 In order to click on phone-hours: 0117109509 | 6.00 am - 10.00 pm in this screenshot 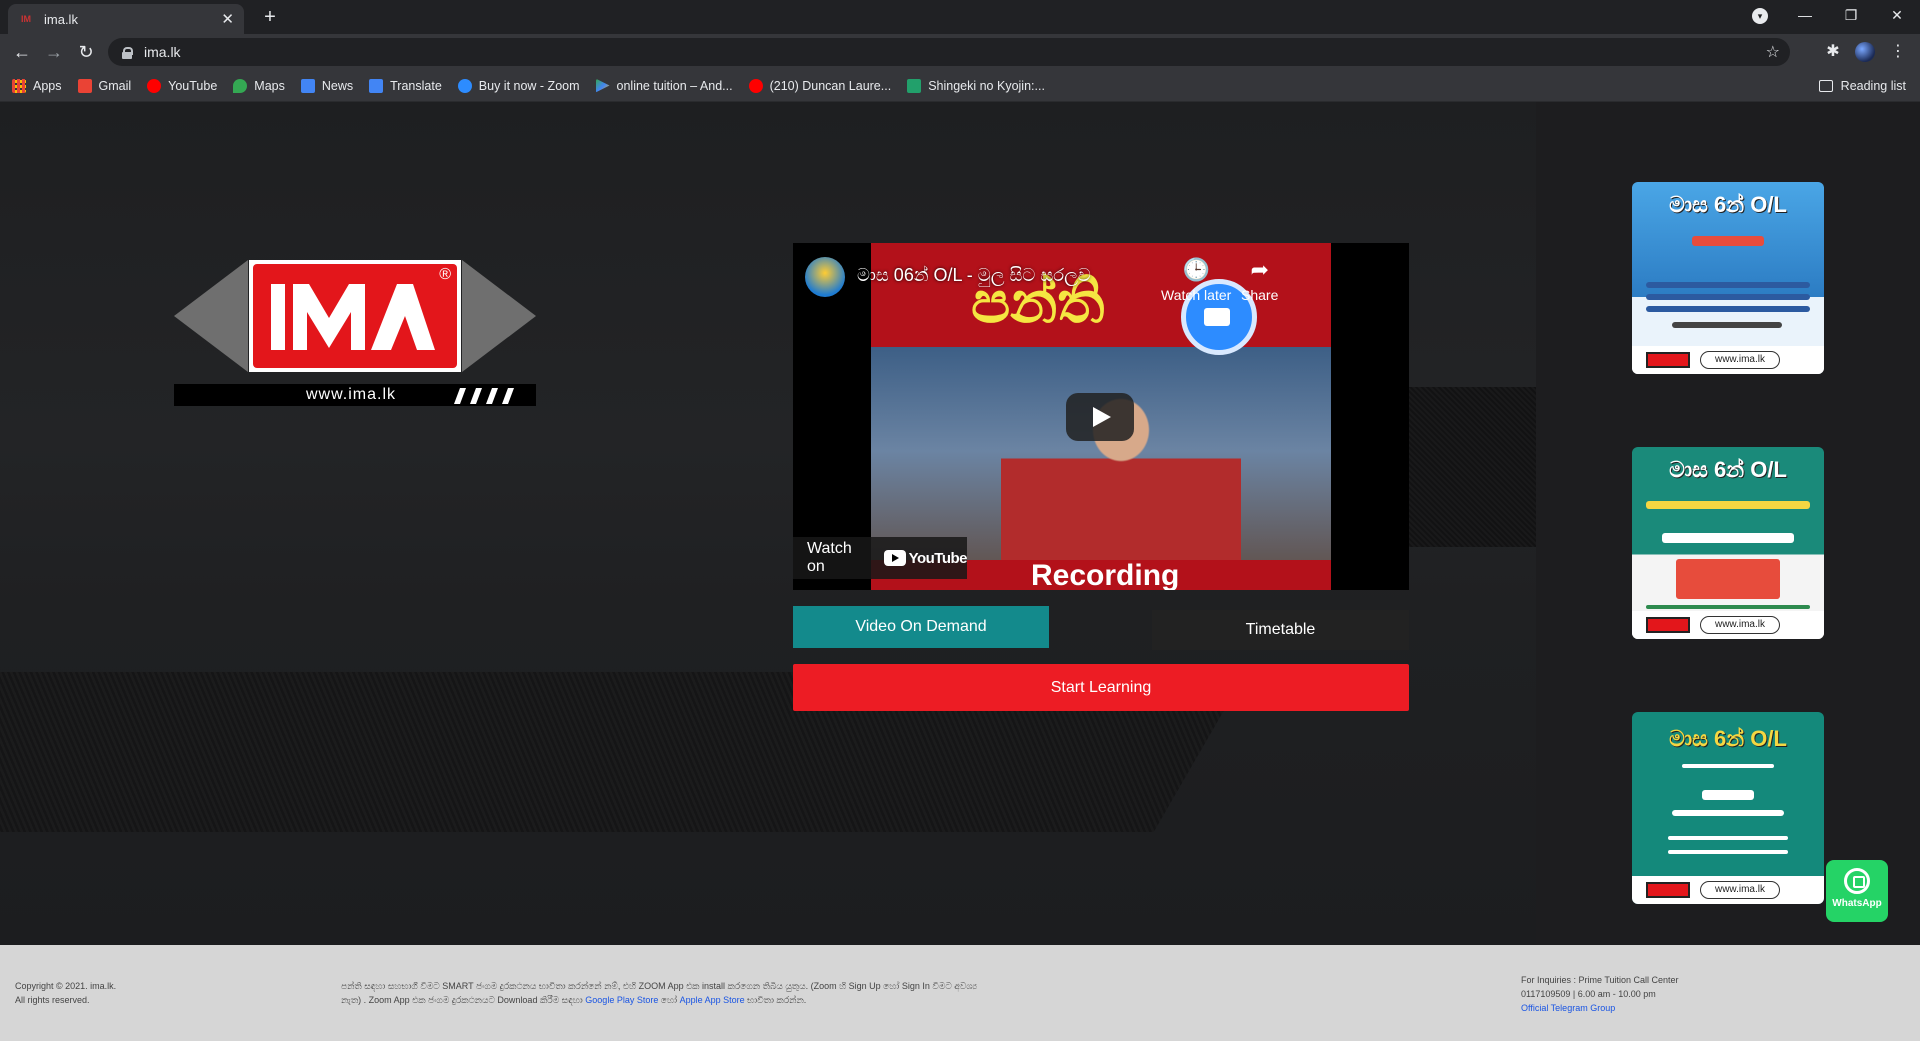, I will do `click(1588, 994)`.